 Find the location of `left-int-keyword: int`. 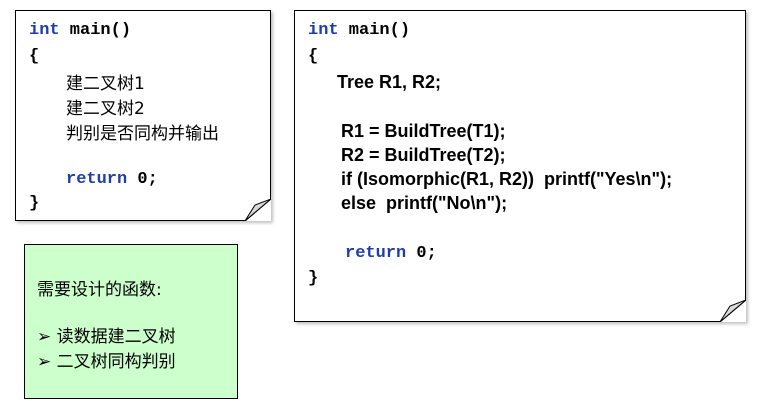

left-int-keyword: int is located at coordinates (44, 30).